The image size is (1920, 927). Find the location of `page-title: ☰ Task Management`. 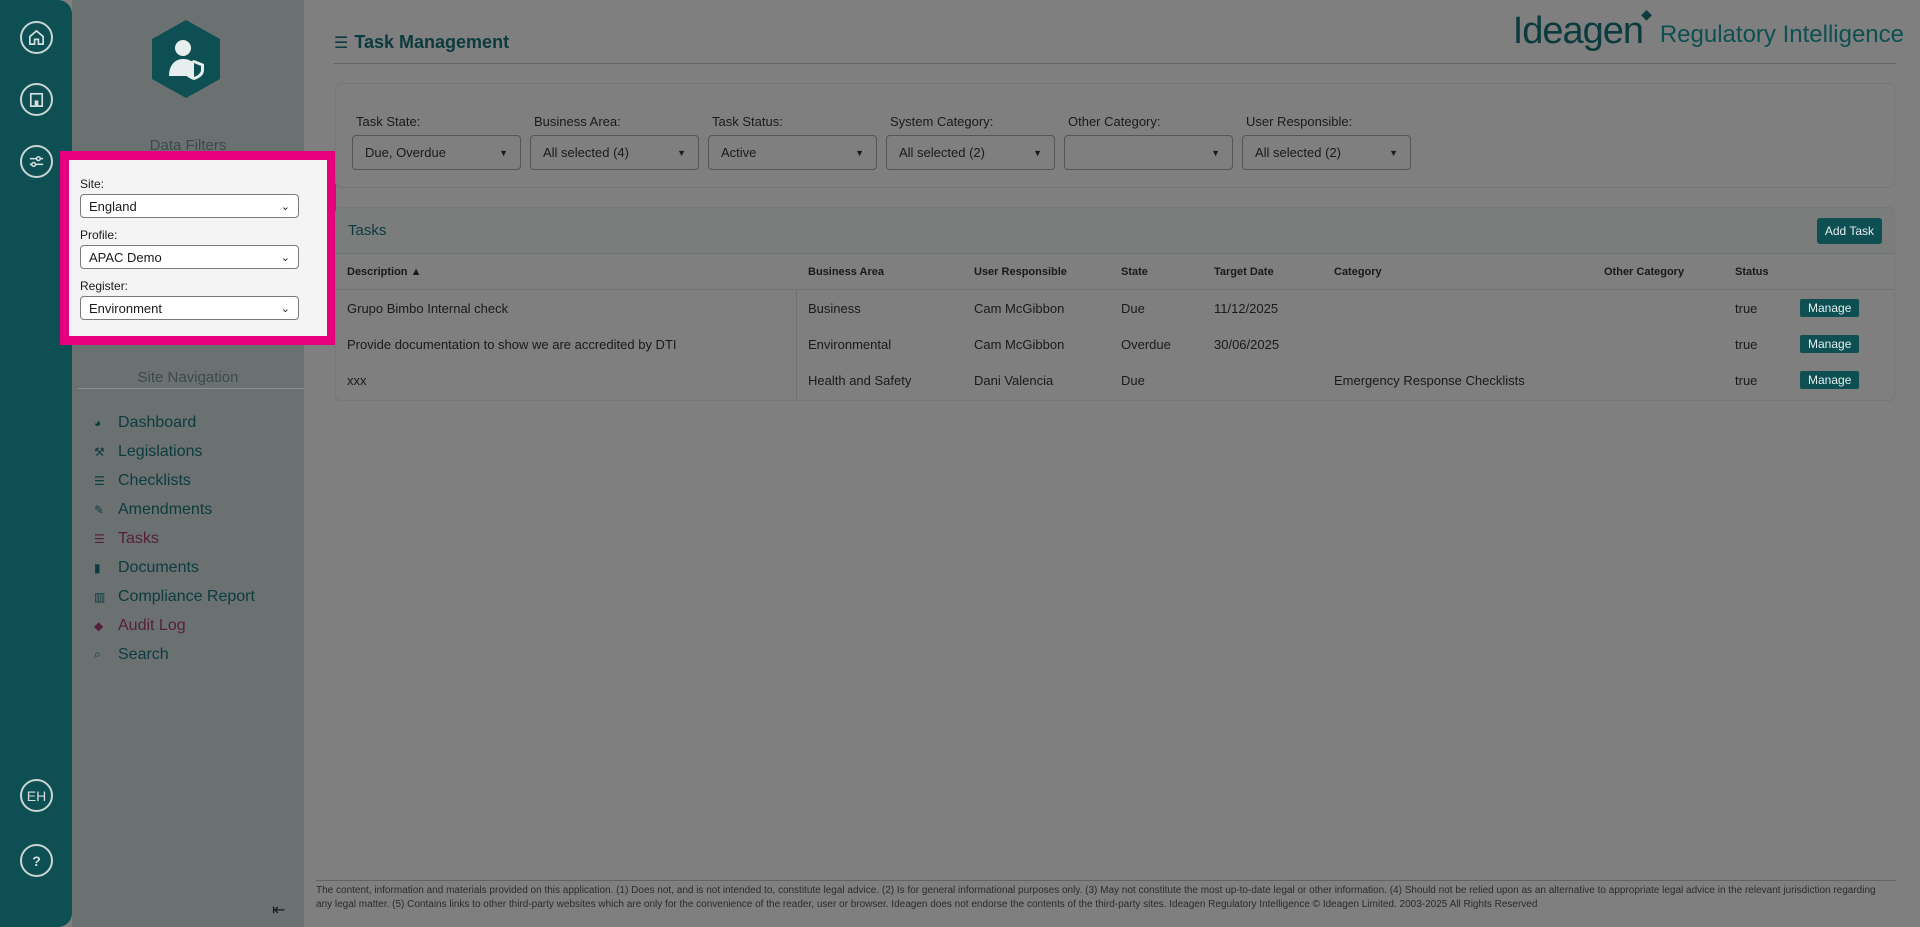

page-title: ☰ Task Management is located at coordinates (422, 42).